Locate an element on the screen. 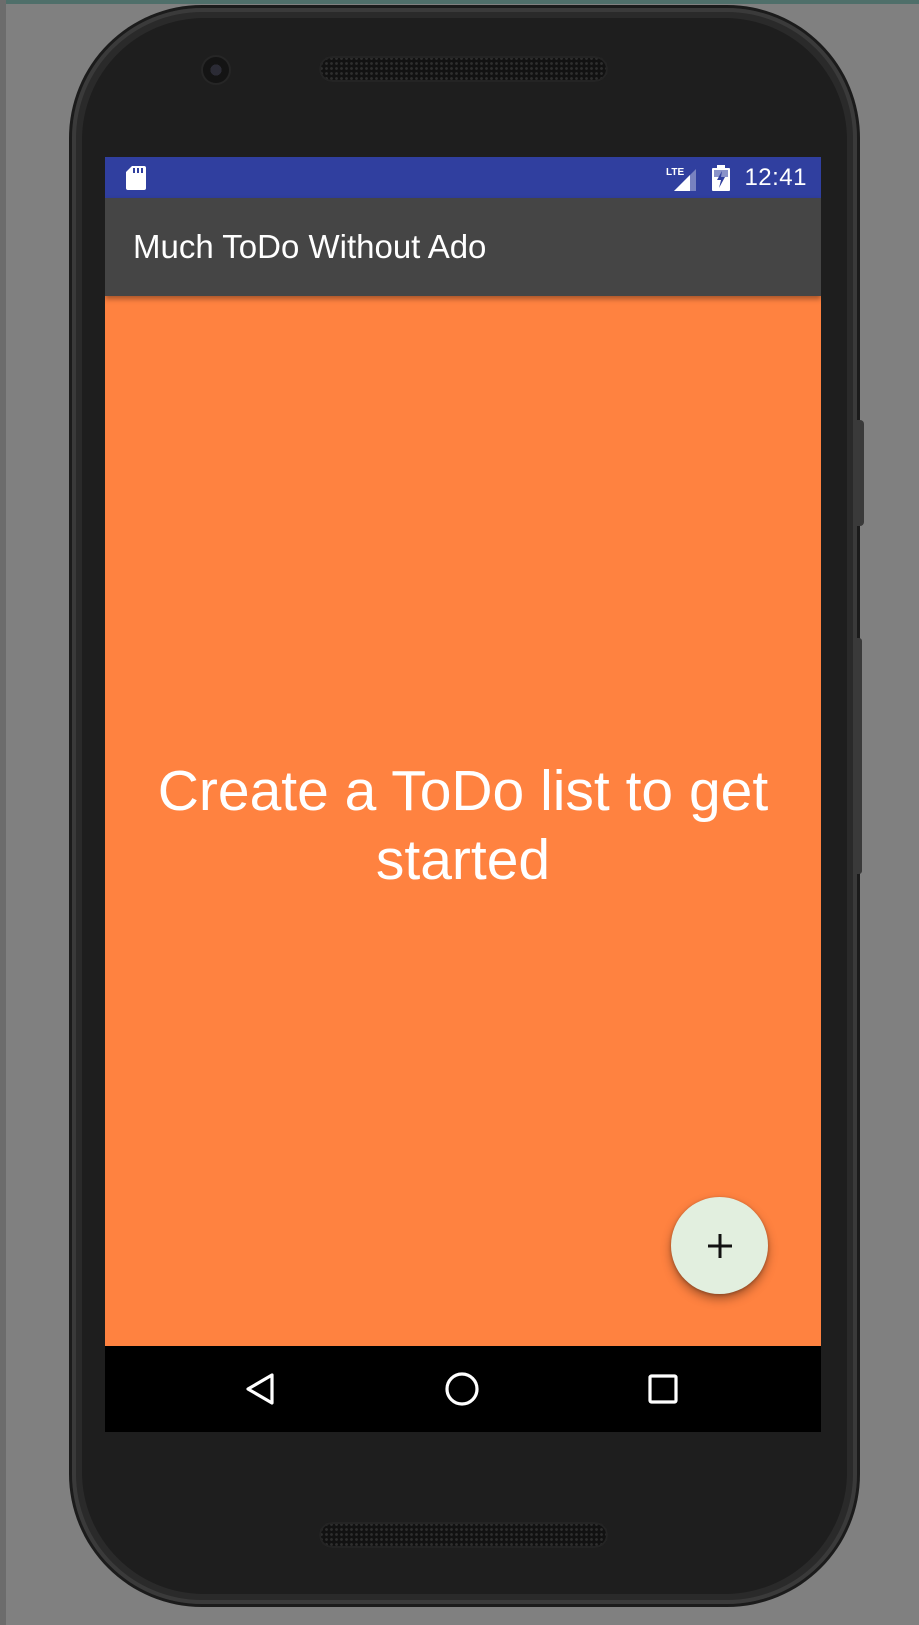  recents-icon is located at coordinates (663, 1389).